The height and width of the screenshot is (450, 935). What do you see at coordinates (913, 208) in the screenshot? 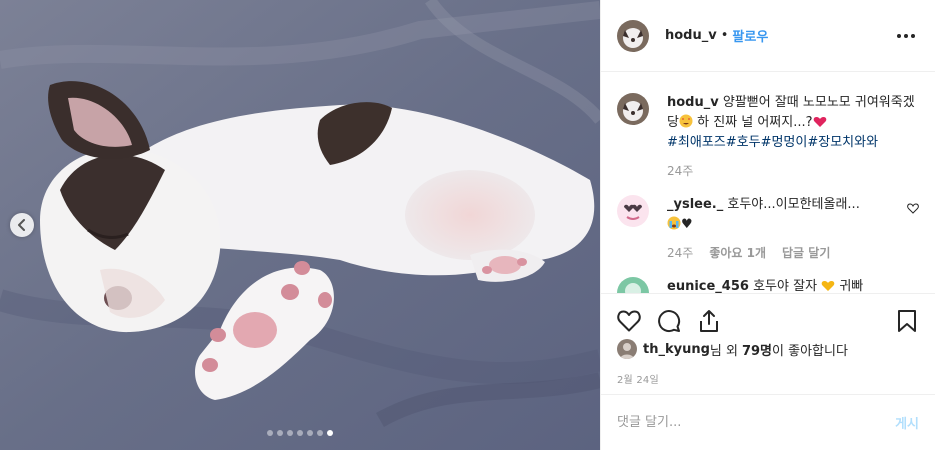
I see `comment-like-heart-icon` at bounding box center [913, 208].